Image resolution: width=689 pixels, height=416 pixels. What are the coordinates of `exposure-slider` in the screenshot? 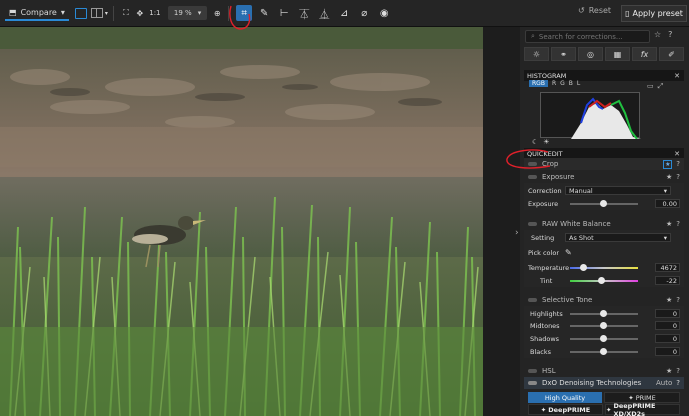 It's located at (604, 203).